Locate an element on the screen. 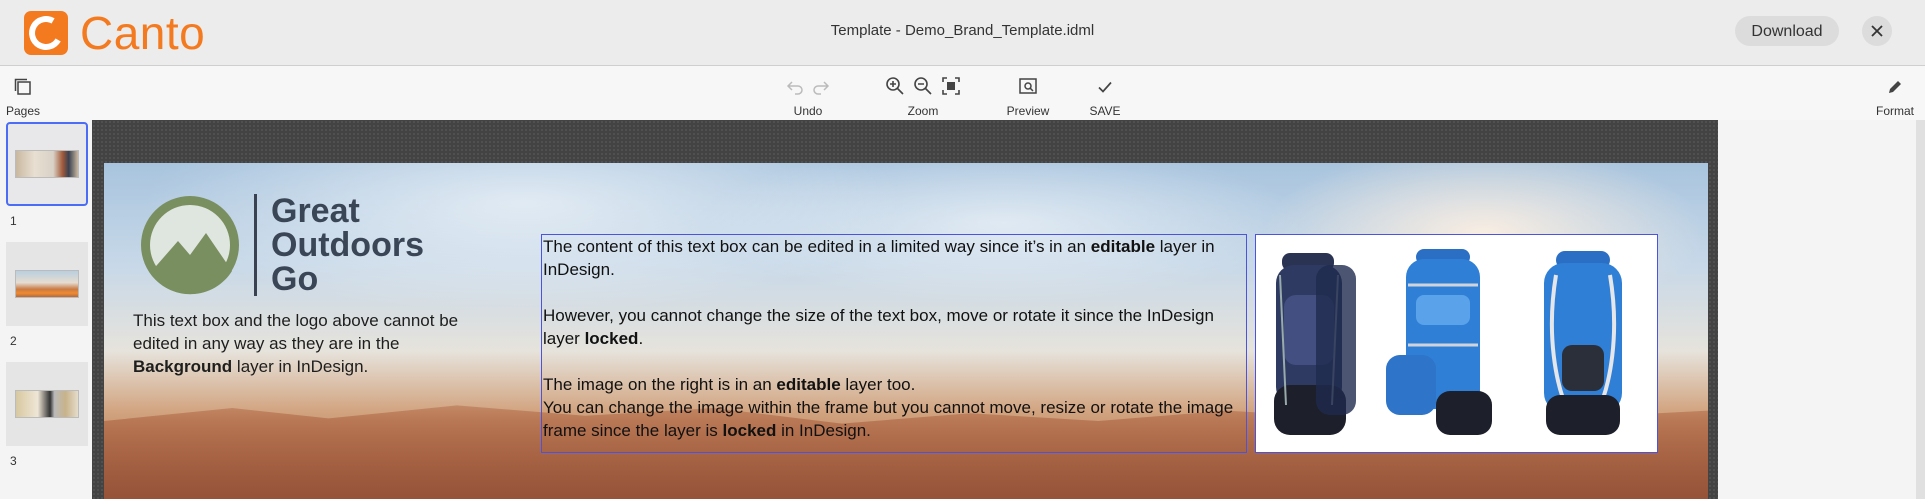 The width and height of the screenshot is (1925, 499). save-button: SAVE is located at coordinates (1105, 93).